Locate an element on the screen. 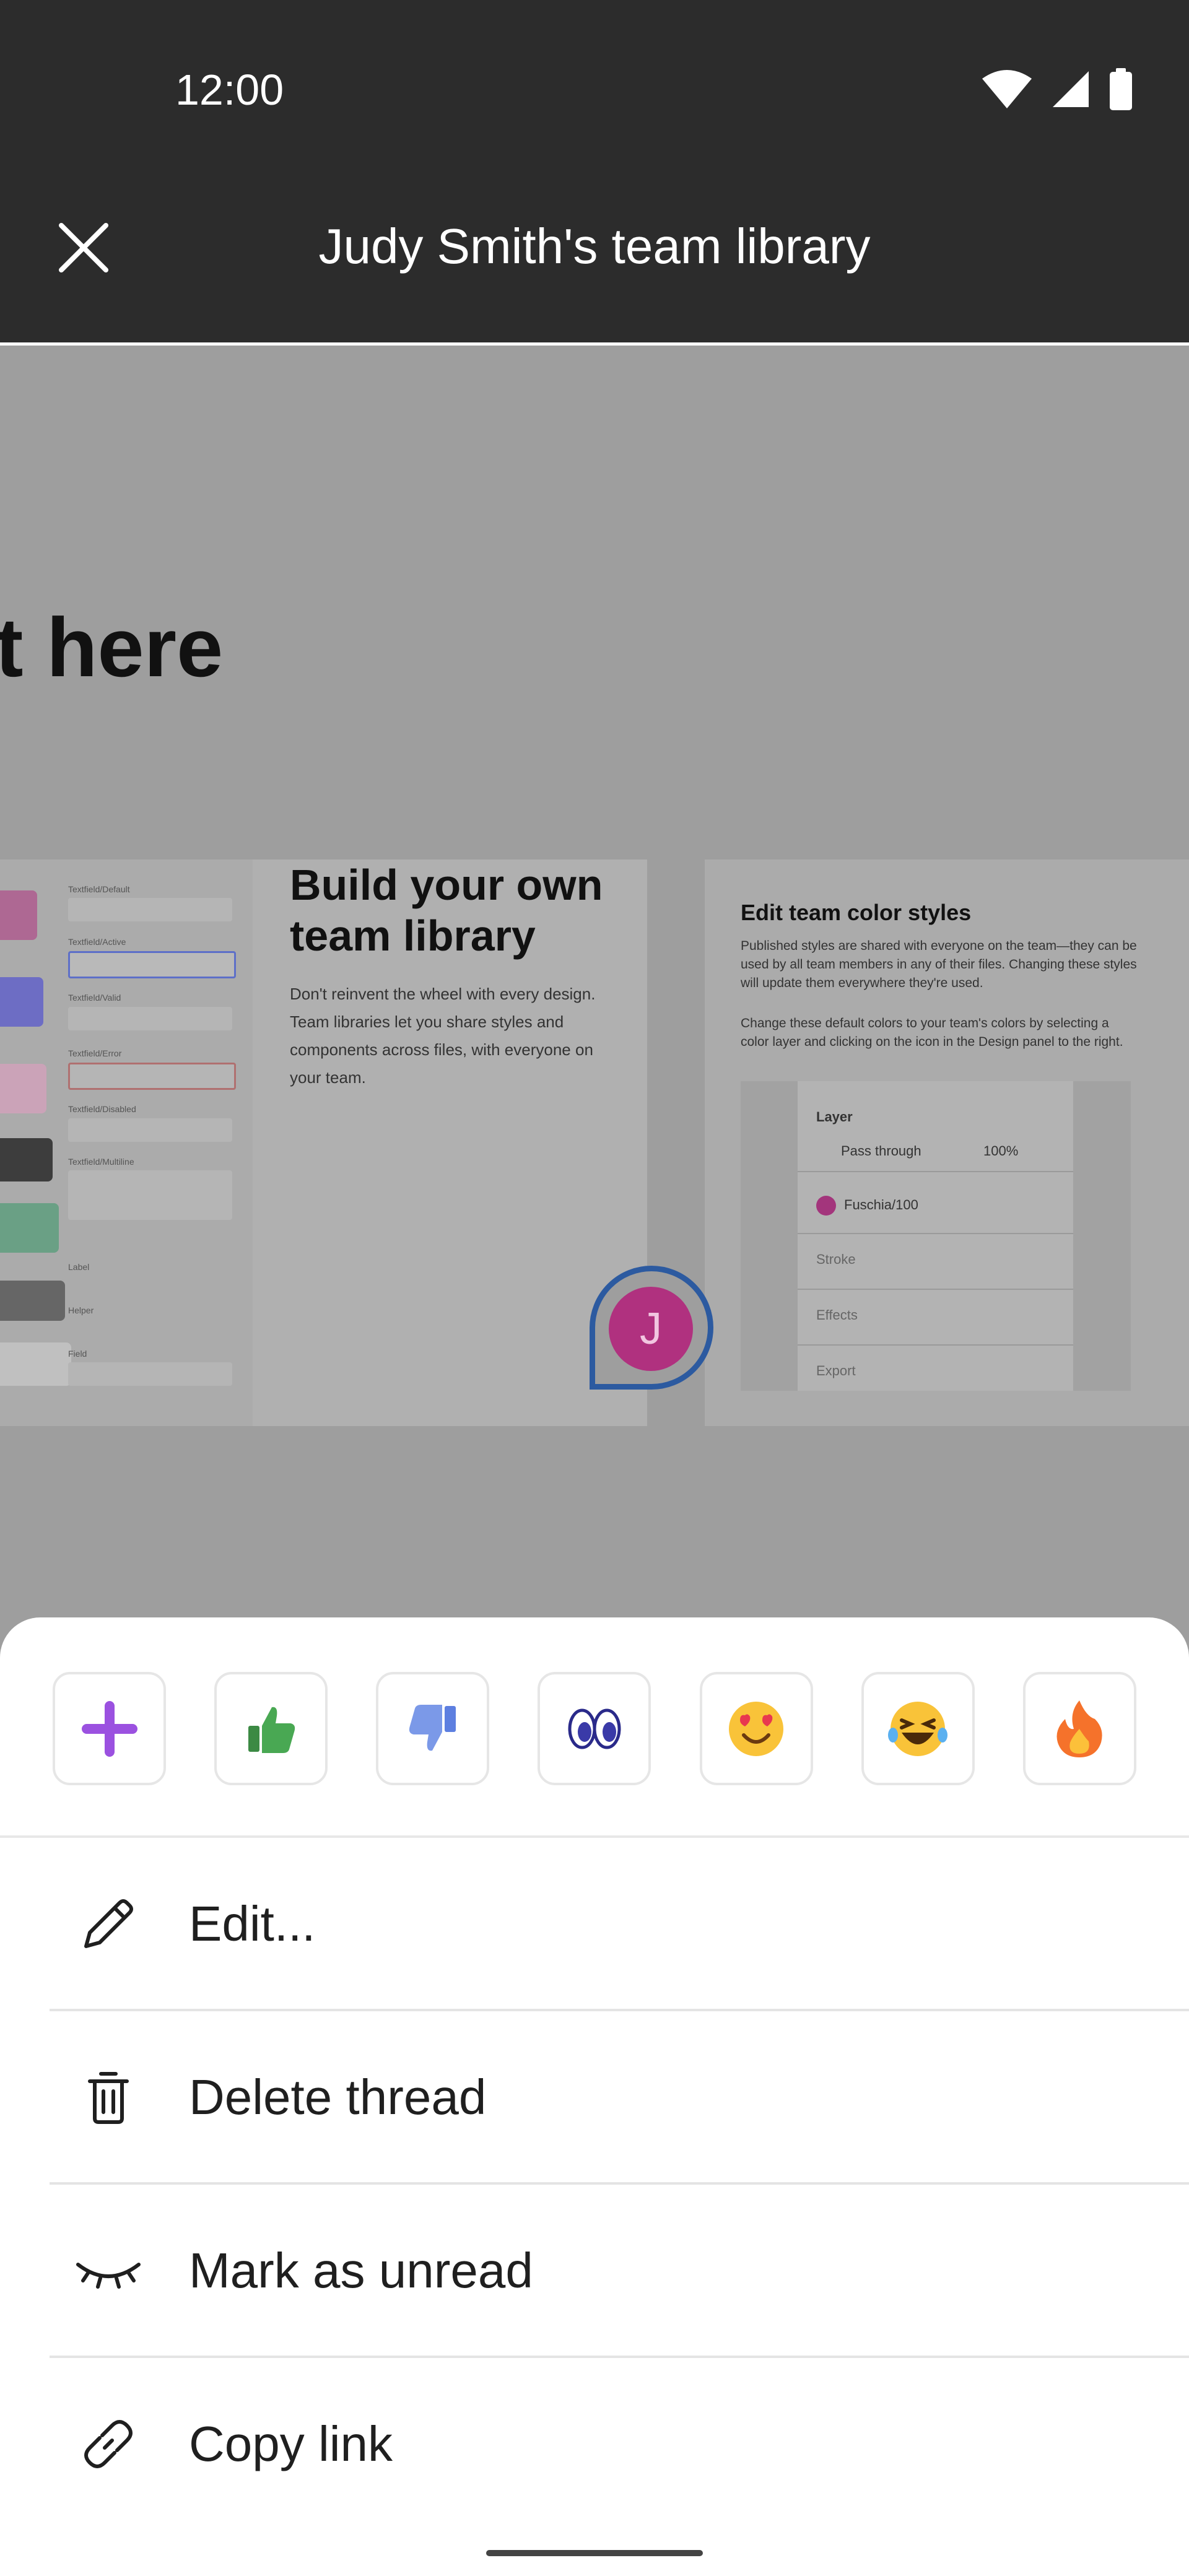 The image size is (1189, 2576). fire-reaction is located at coordinates (1079, 1728).